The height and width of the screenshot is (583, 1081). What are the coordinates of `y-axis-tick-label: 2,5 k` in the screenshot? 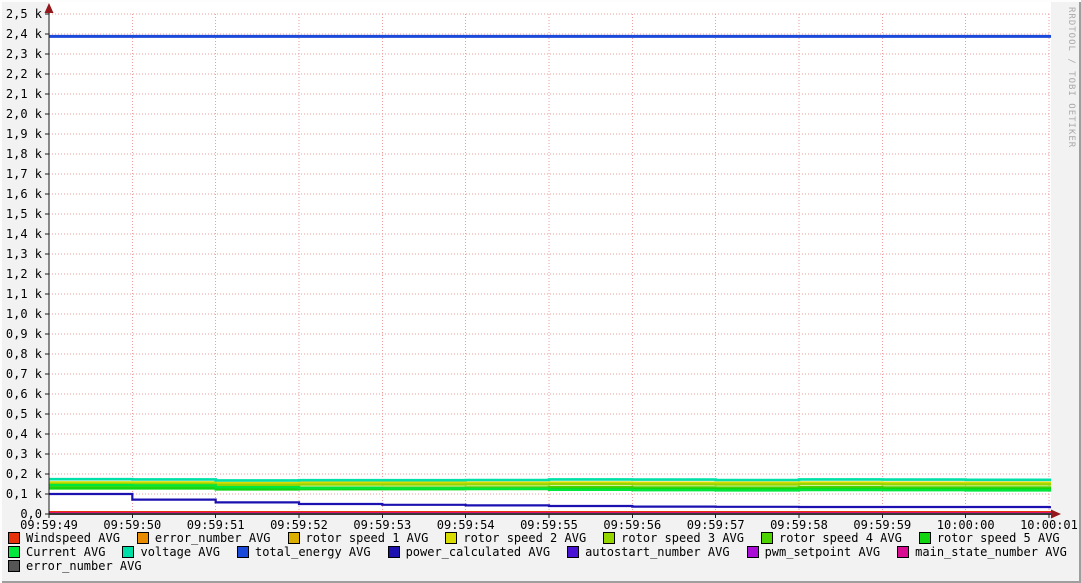 It's located at (23, 14).